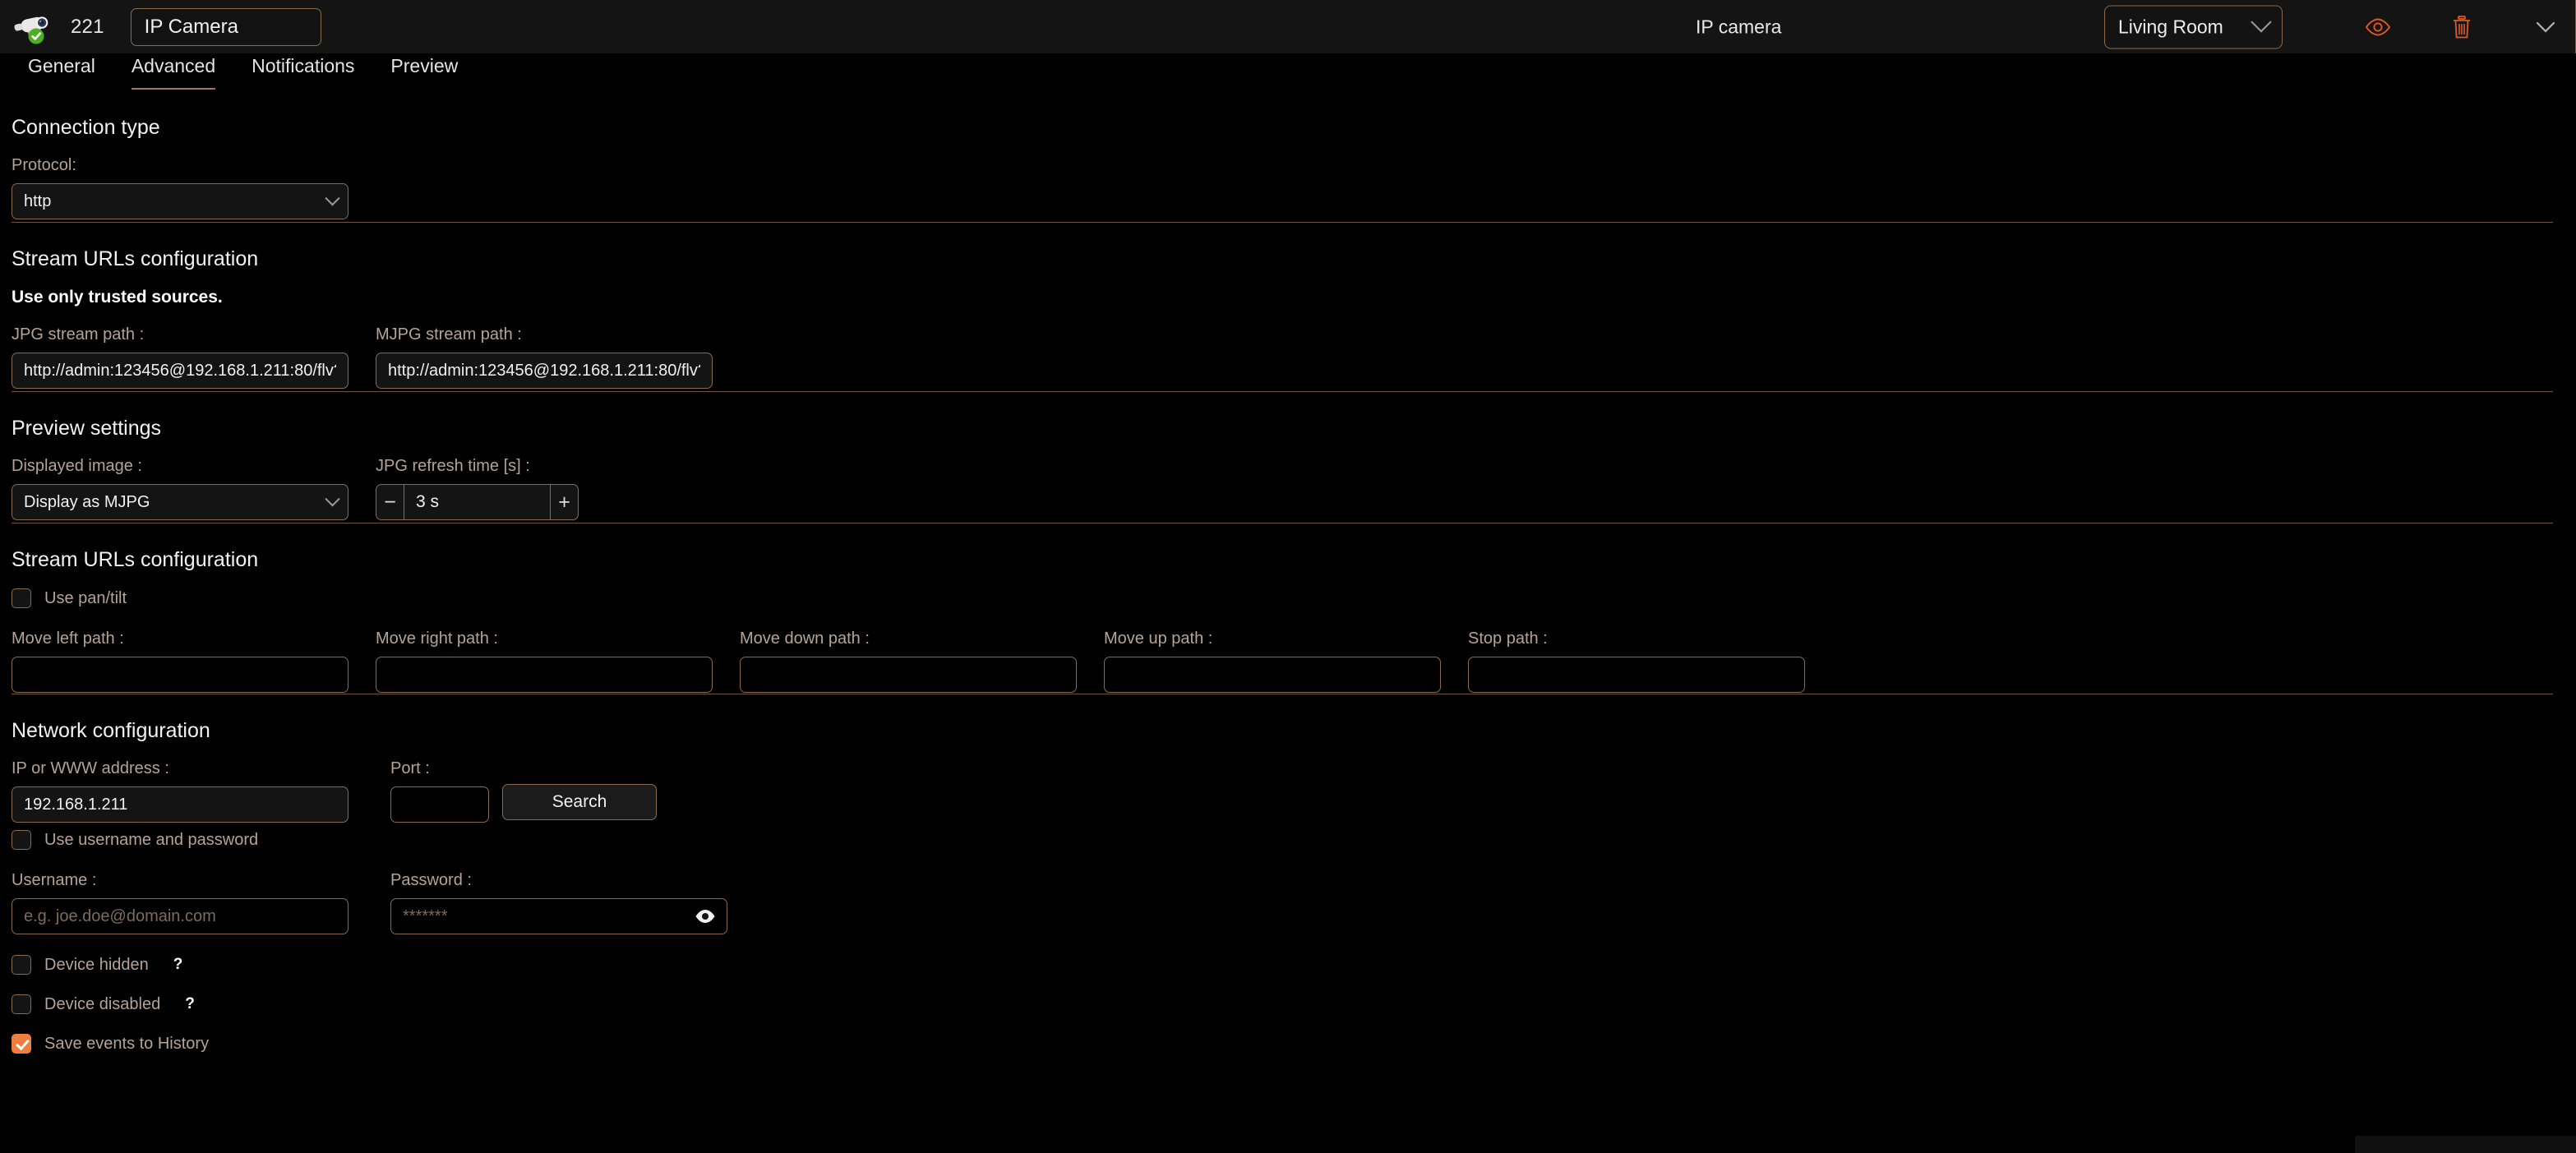 This screenshot has height=1153, width=2576. Describe the element at coordinates (1158, 639) in the screenshot. I see `move-up-path-label: Move up path :` at that location.